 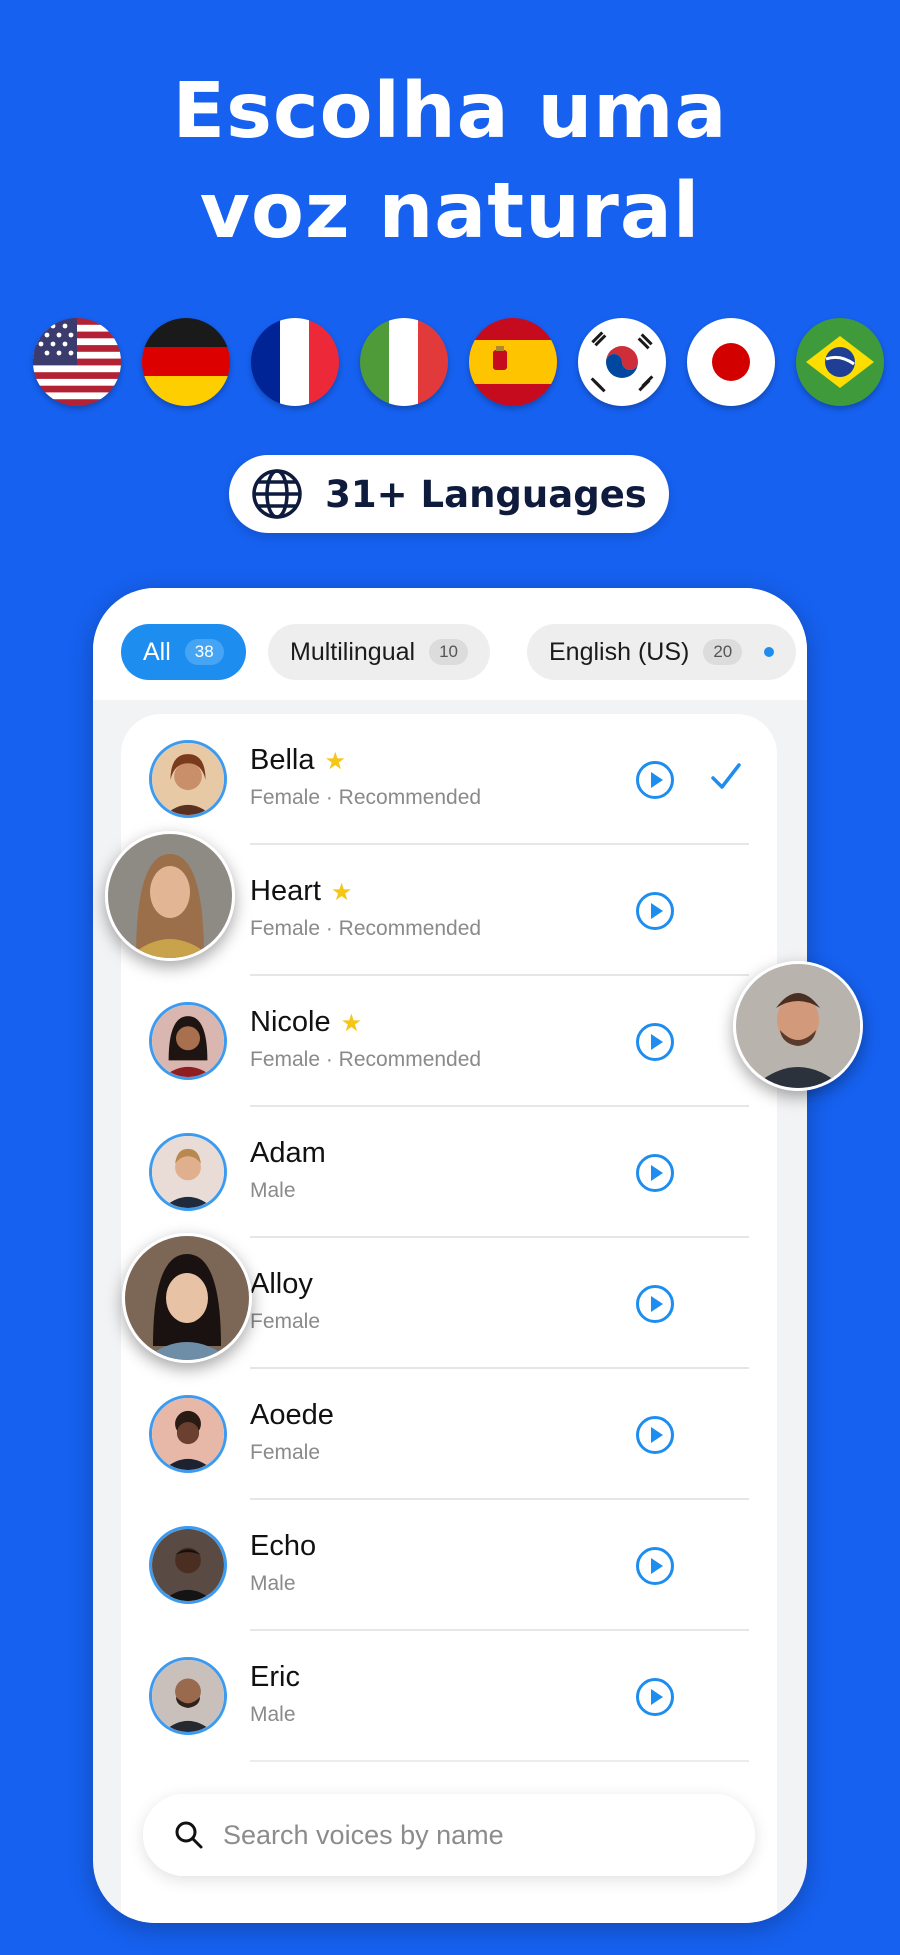 What do you see at coordinates (187, 1298) in the screenshot?
I see `floating-avatar-alloy` at bounding box center [187, 1298].